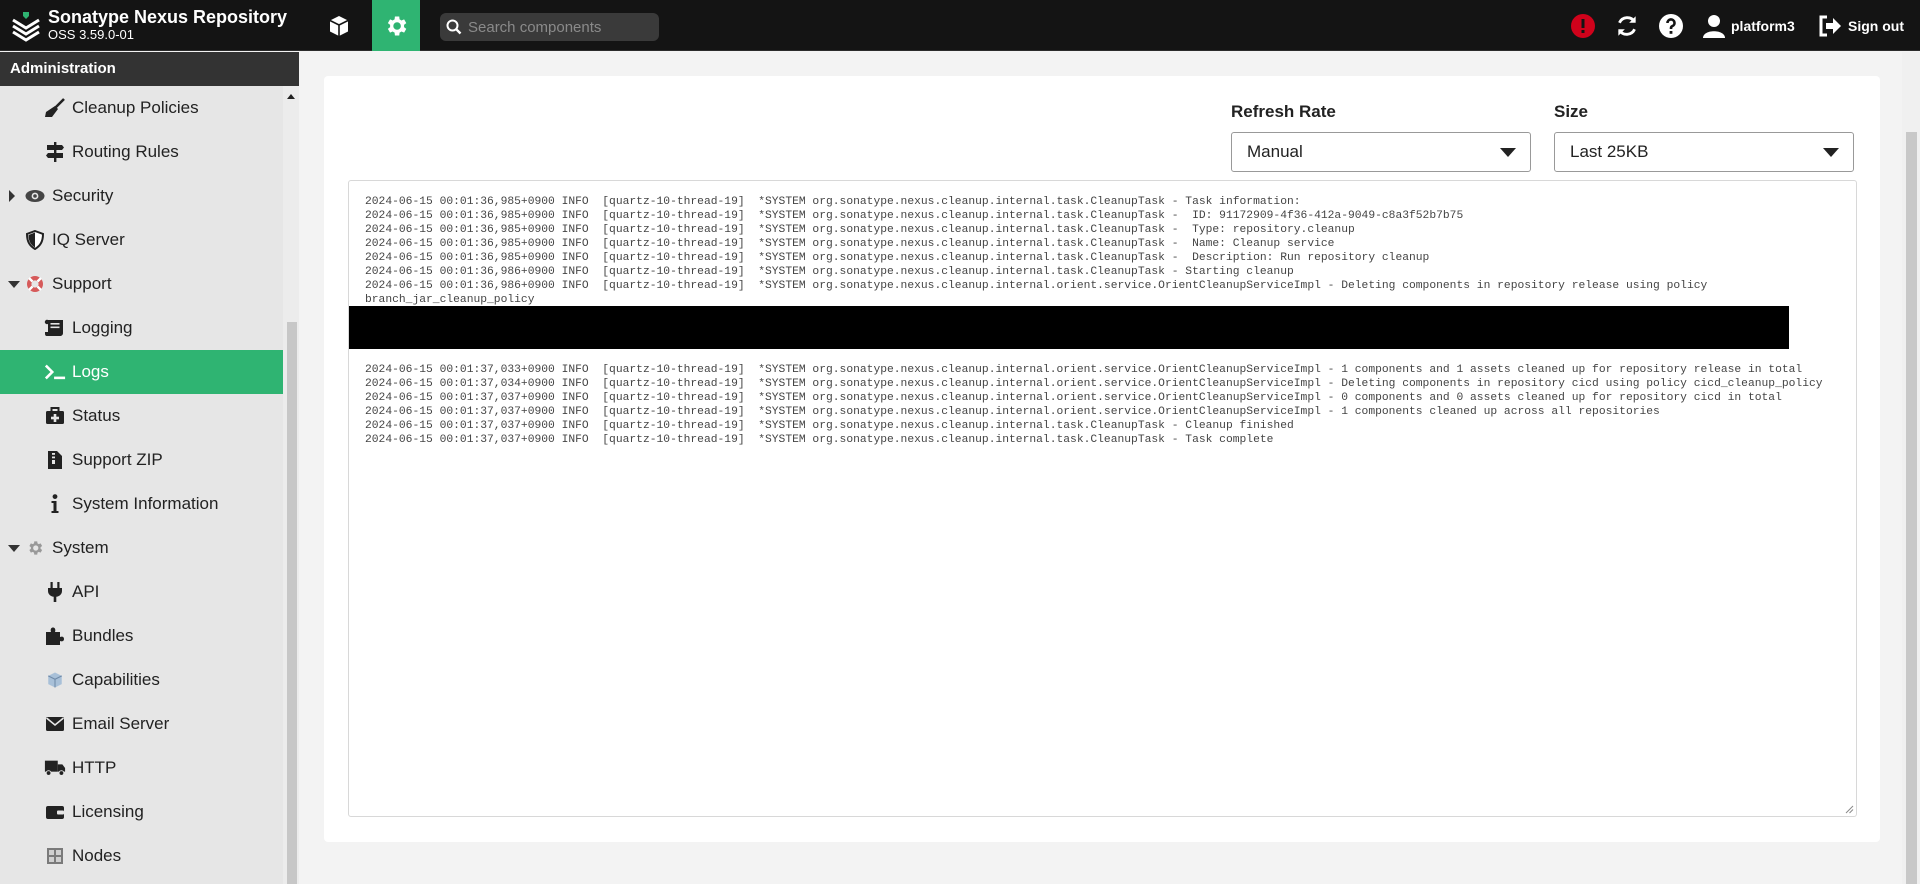  What do you see at coordinates (141, 240) in the screenshot?
I see `sidebar-item-iq-server: IQ Server` at bounding box center [141, 240].